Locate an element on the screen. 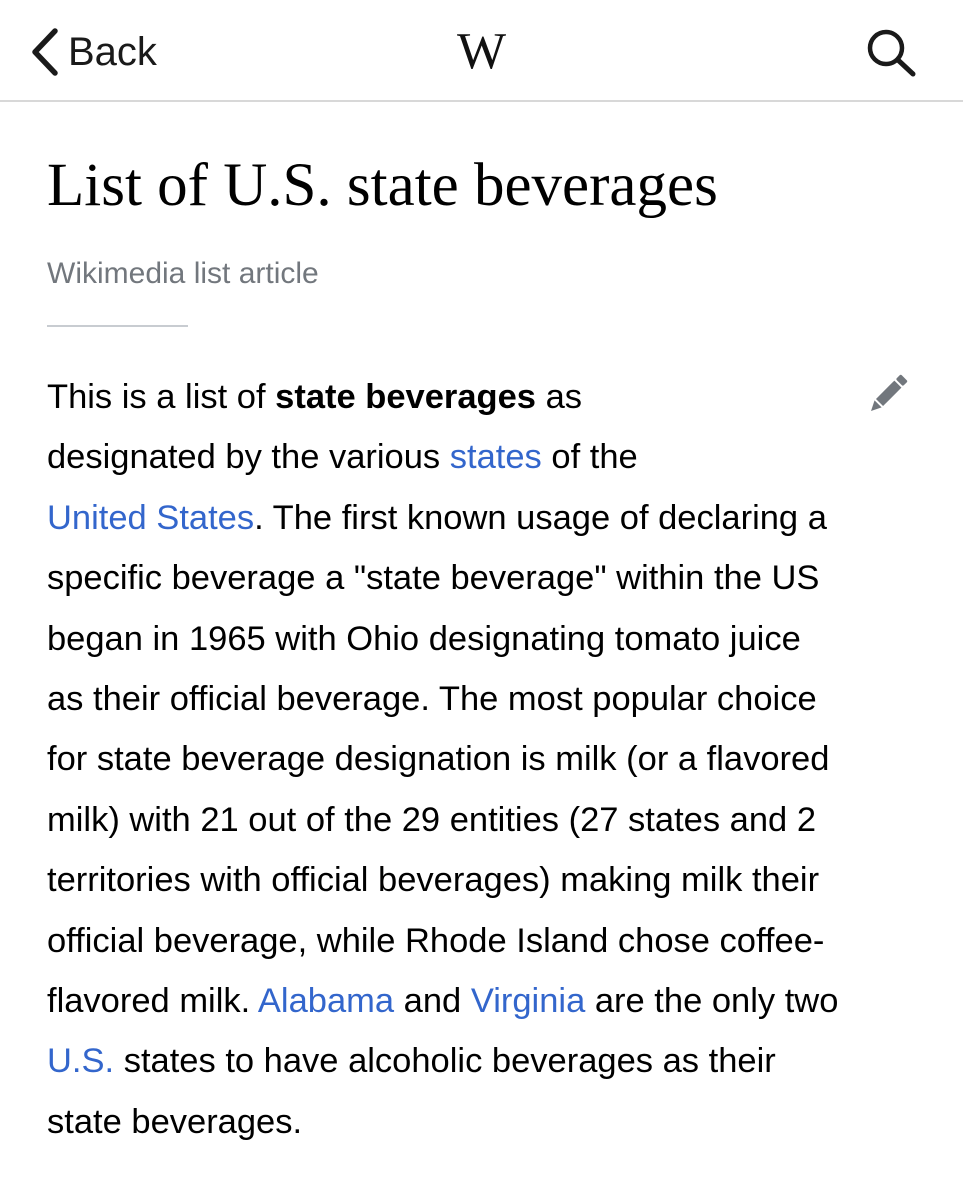  paragraph-line: state beverages. is located at coordinates (175, 1121).